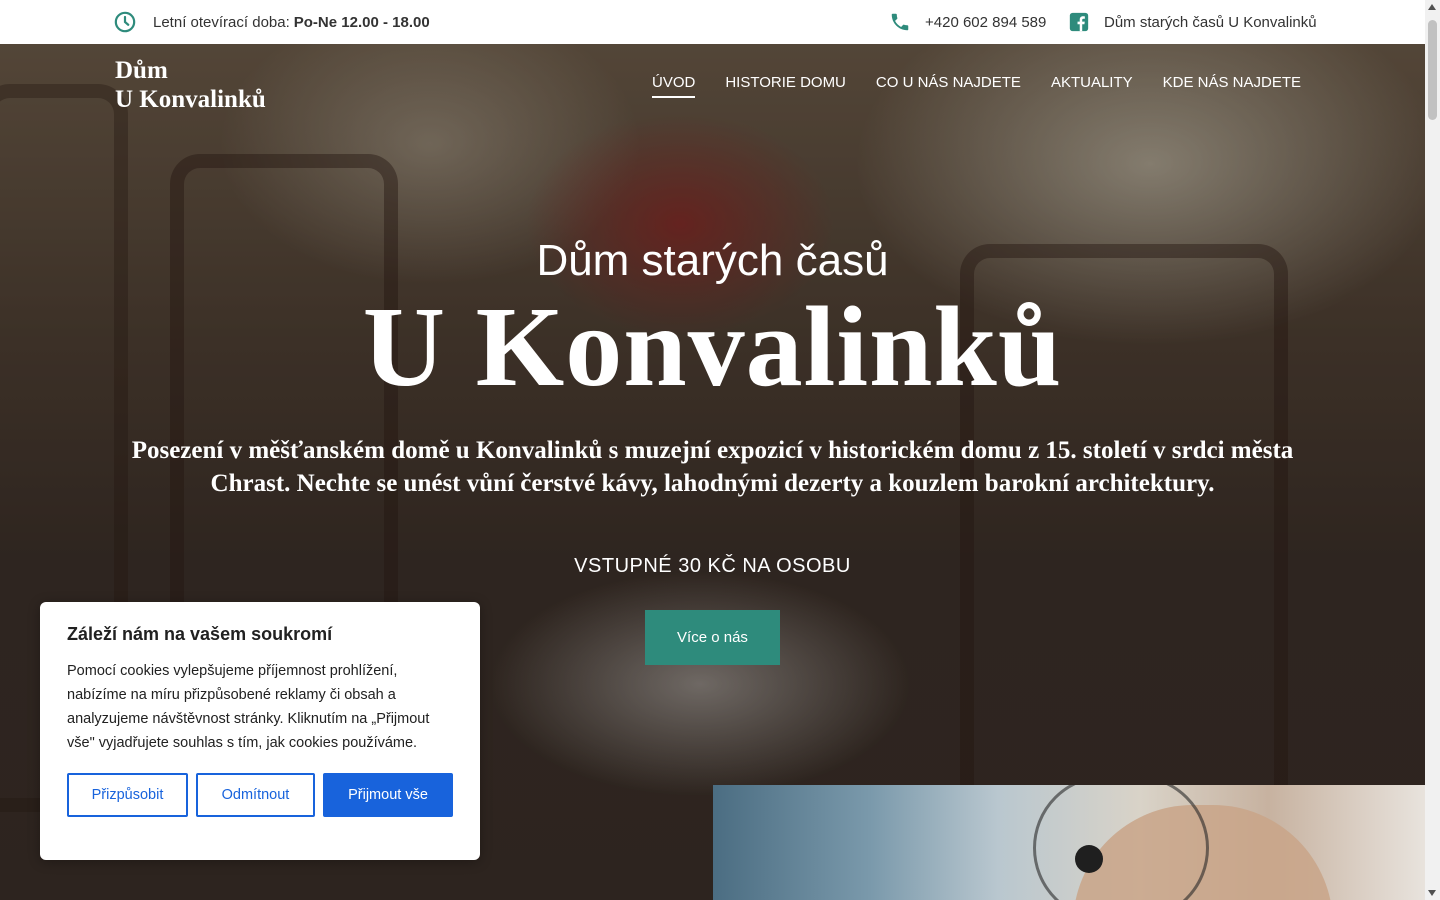 This screenshot has width=1440, height=900. Describe the element at coordinates (141, 70) in the screenshot. I see `logo-line-1: Dům` at that location.